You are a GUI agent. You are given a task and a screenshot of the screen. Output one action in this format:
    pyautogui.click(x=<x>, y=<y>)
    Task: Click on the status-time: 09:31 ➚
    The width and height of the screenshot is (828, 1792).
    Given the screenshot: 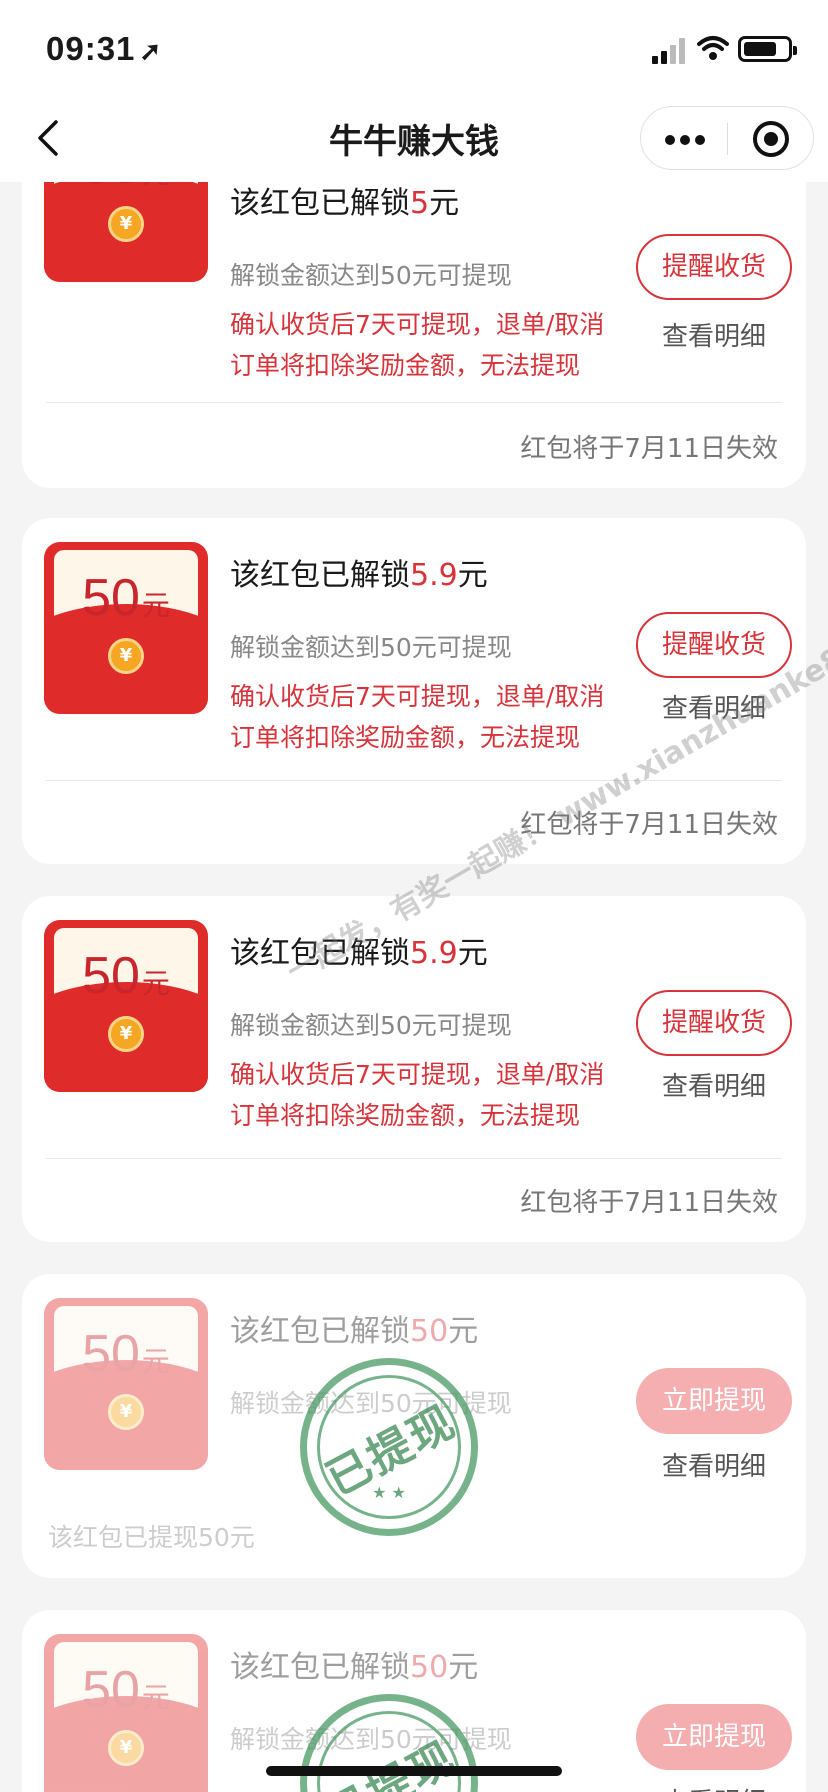 What is the action you would take?
    pyautogui.click(x=104, y=49)
    